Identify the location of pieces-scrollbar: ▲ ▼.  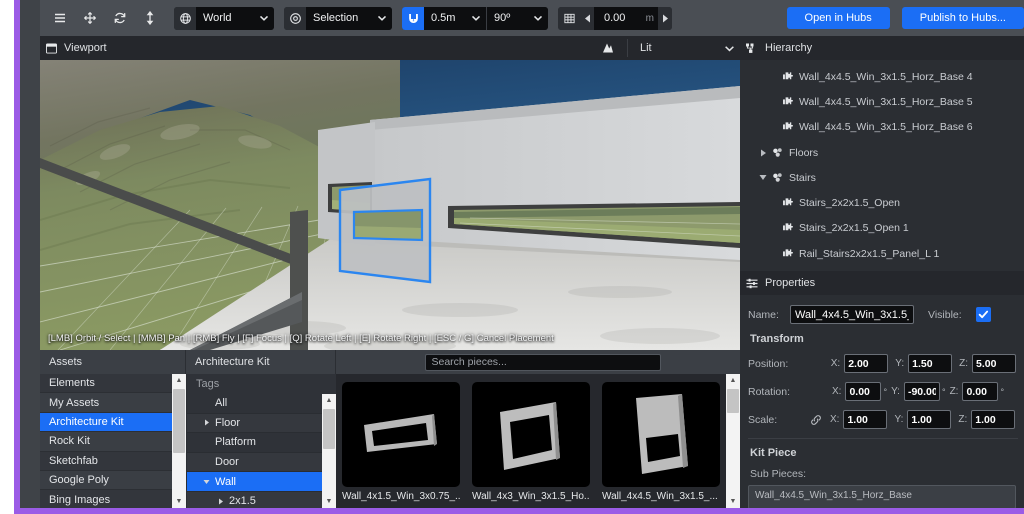
(733, 441).